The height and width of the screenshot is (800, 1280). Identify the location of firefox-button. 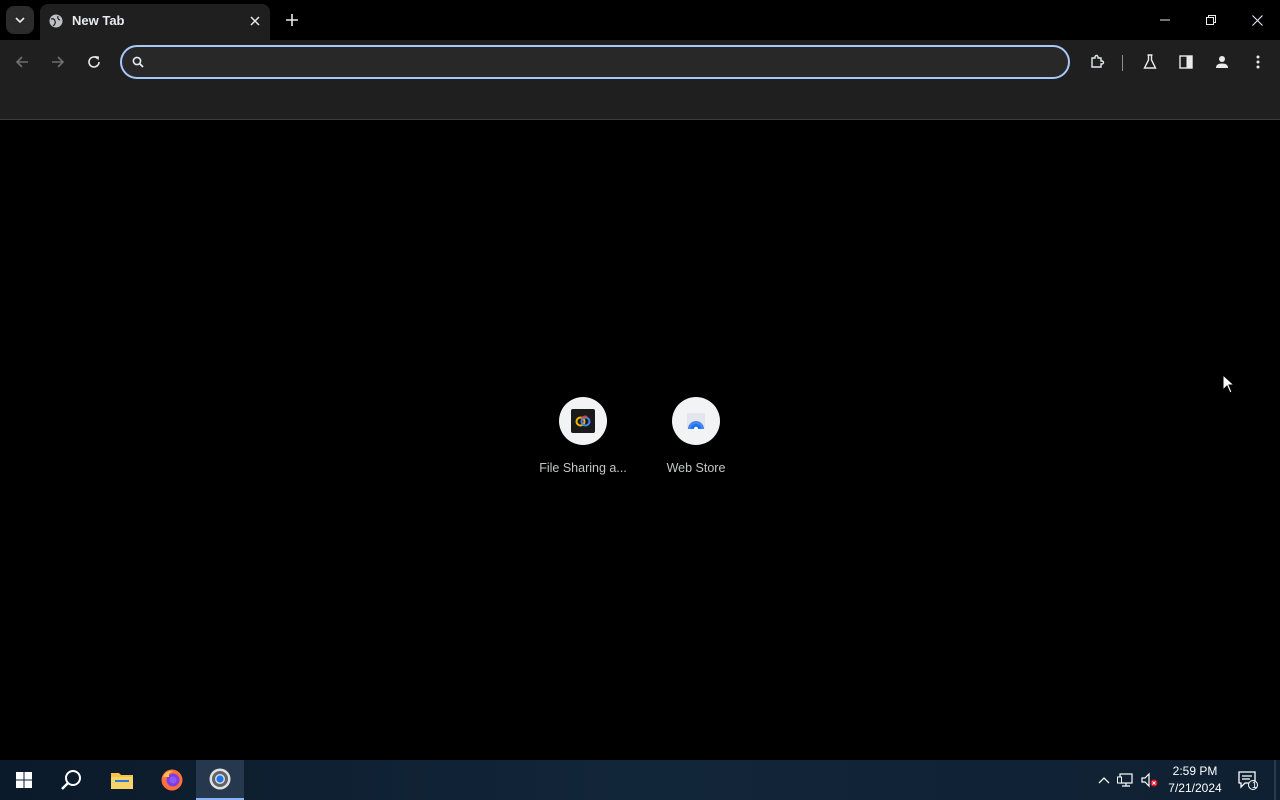
(172, 780).